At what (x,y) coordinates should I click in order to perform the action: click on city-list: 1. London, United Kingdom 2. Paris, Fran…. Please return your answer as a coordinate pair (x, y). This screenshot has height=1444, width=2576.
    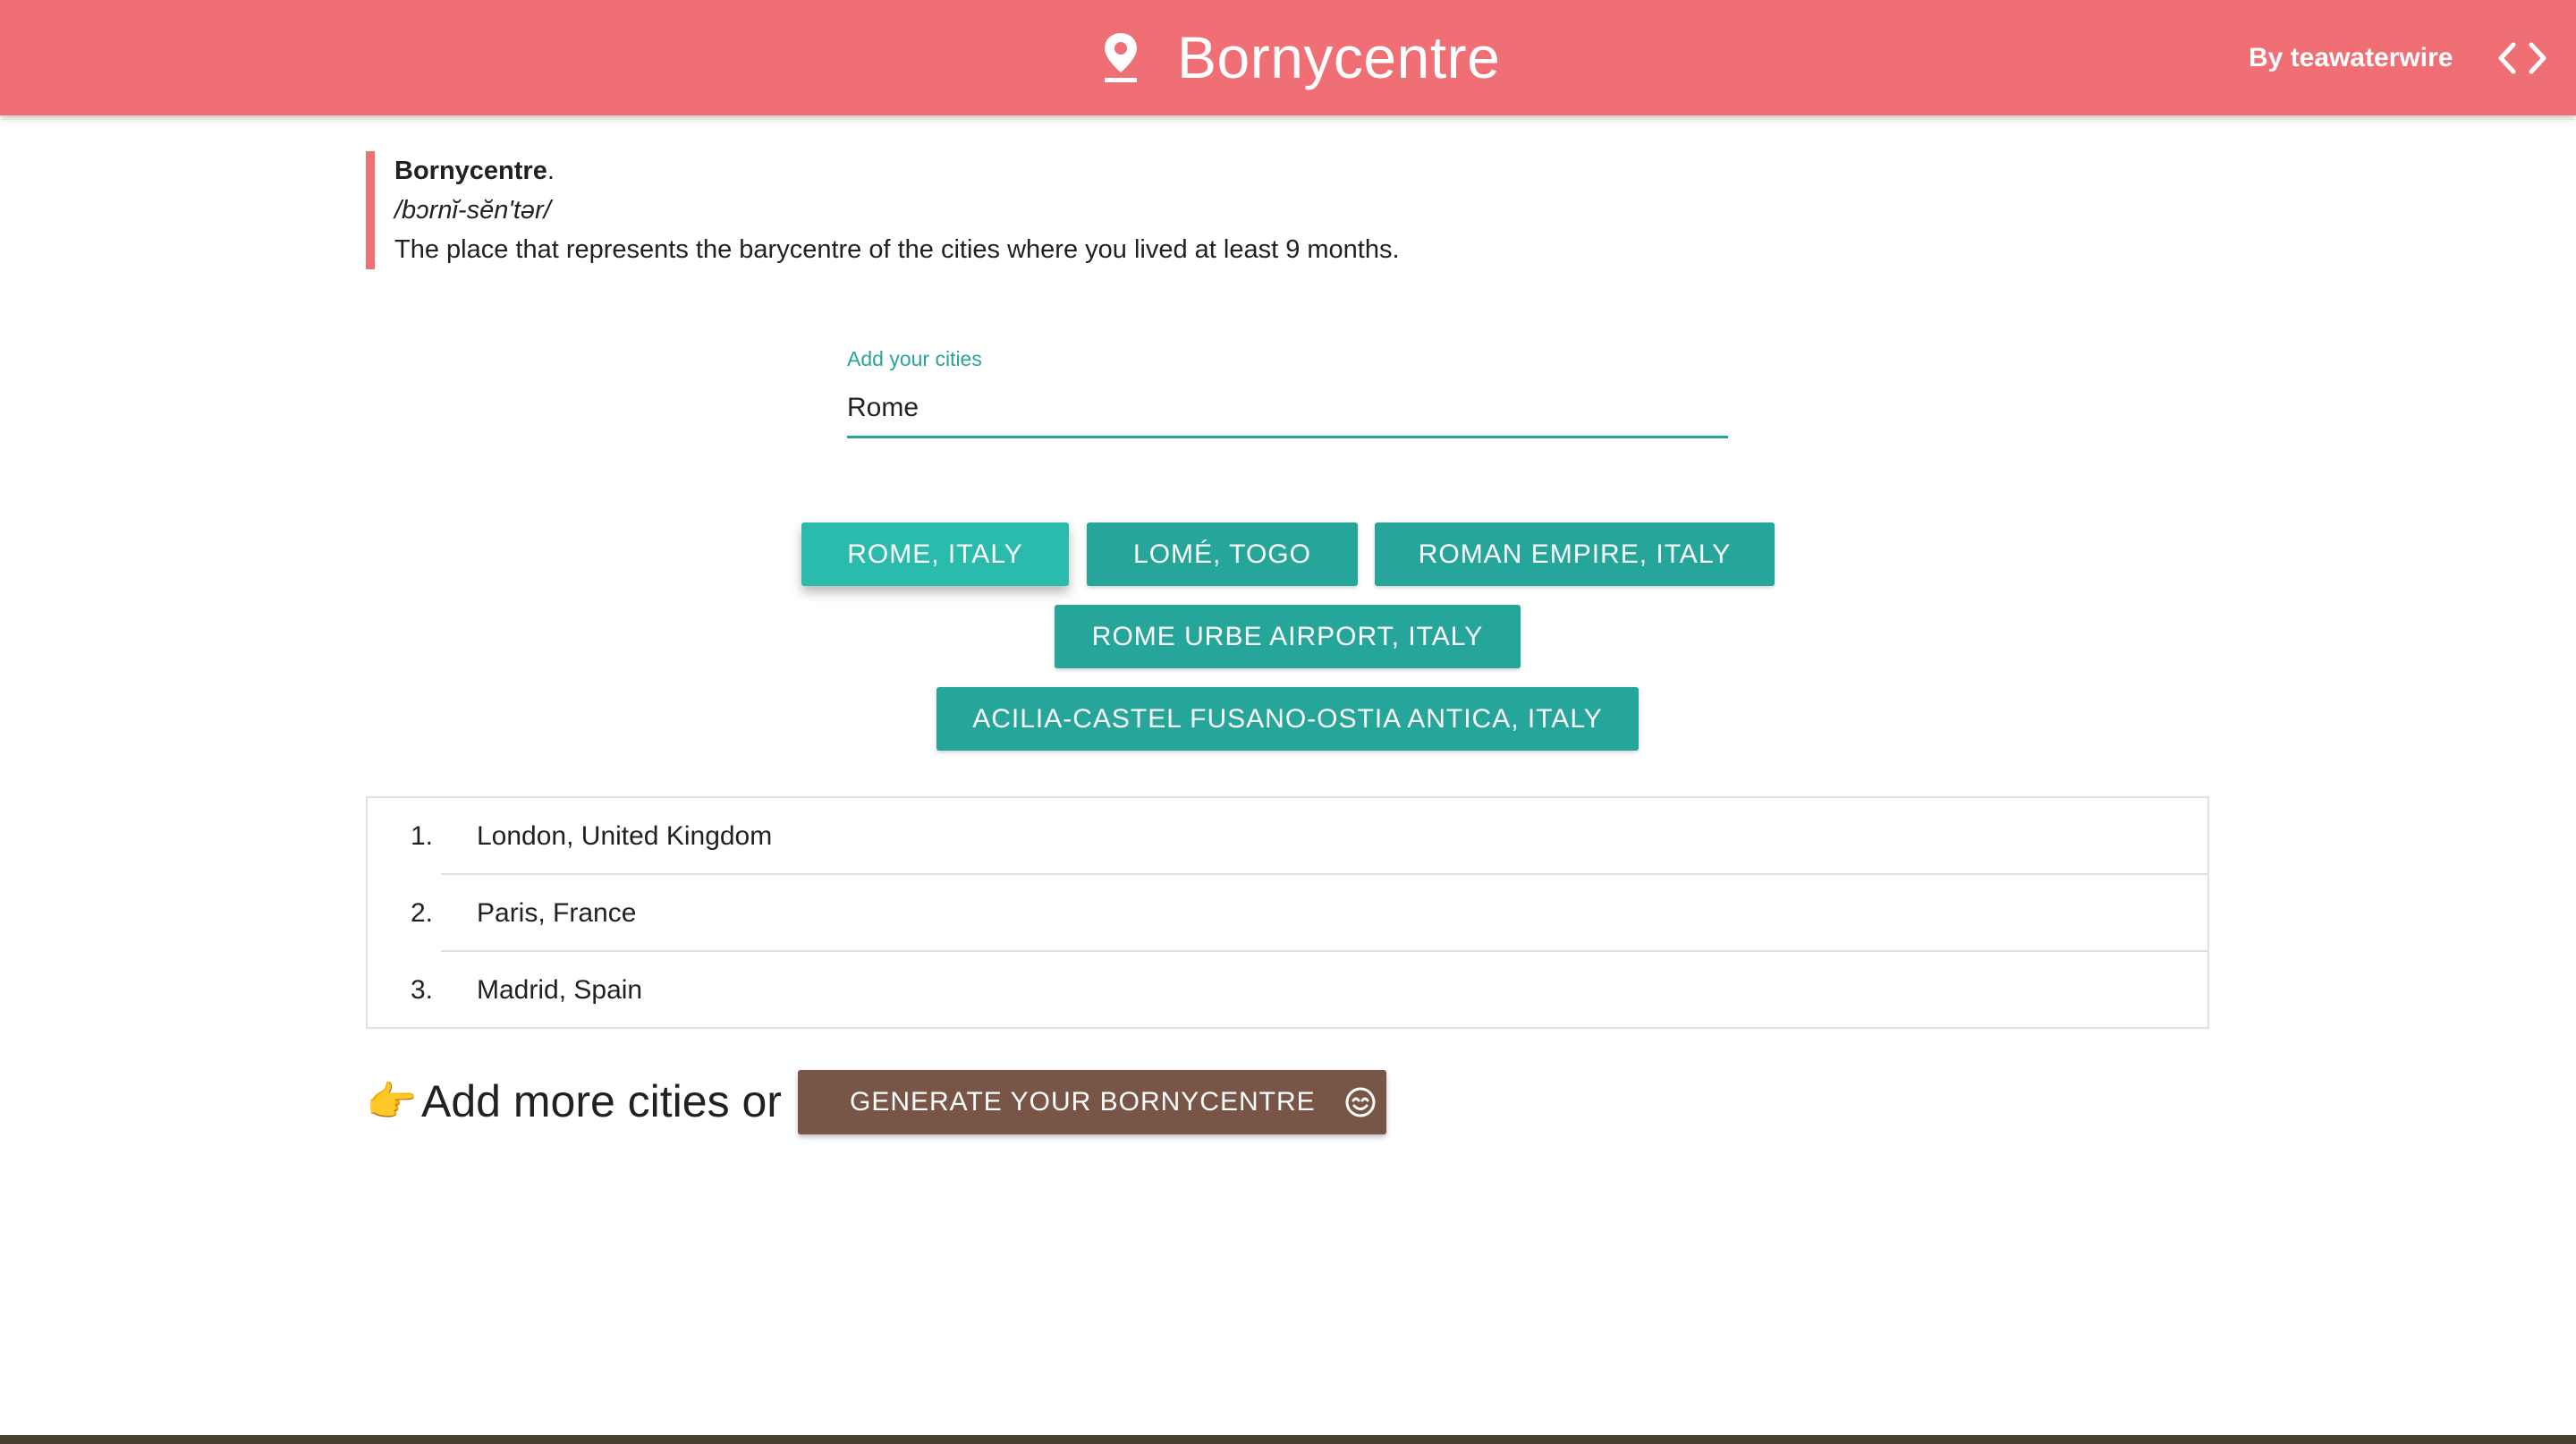
    Looking at the image, I should click on (1287, 912).